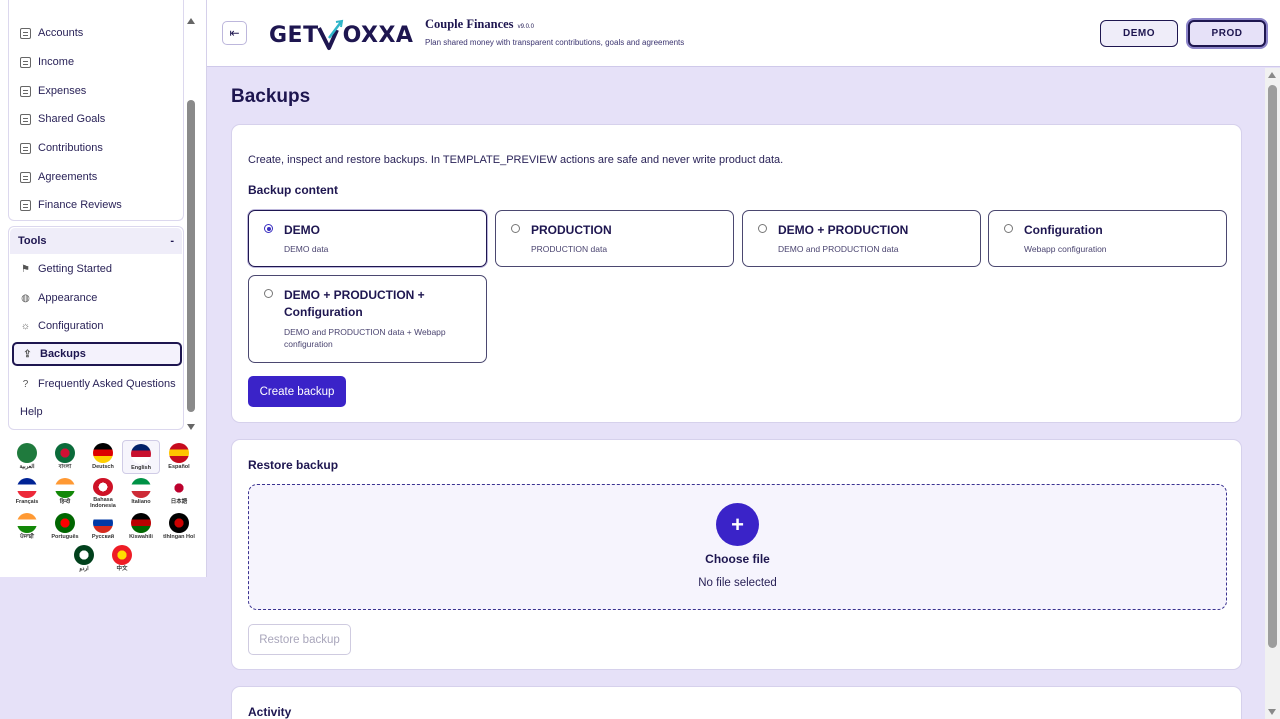 The image size is (1280, 719). I want to click on sidebar-item-agreements: Agreements, so click(97, 177).